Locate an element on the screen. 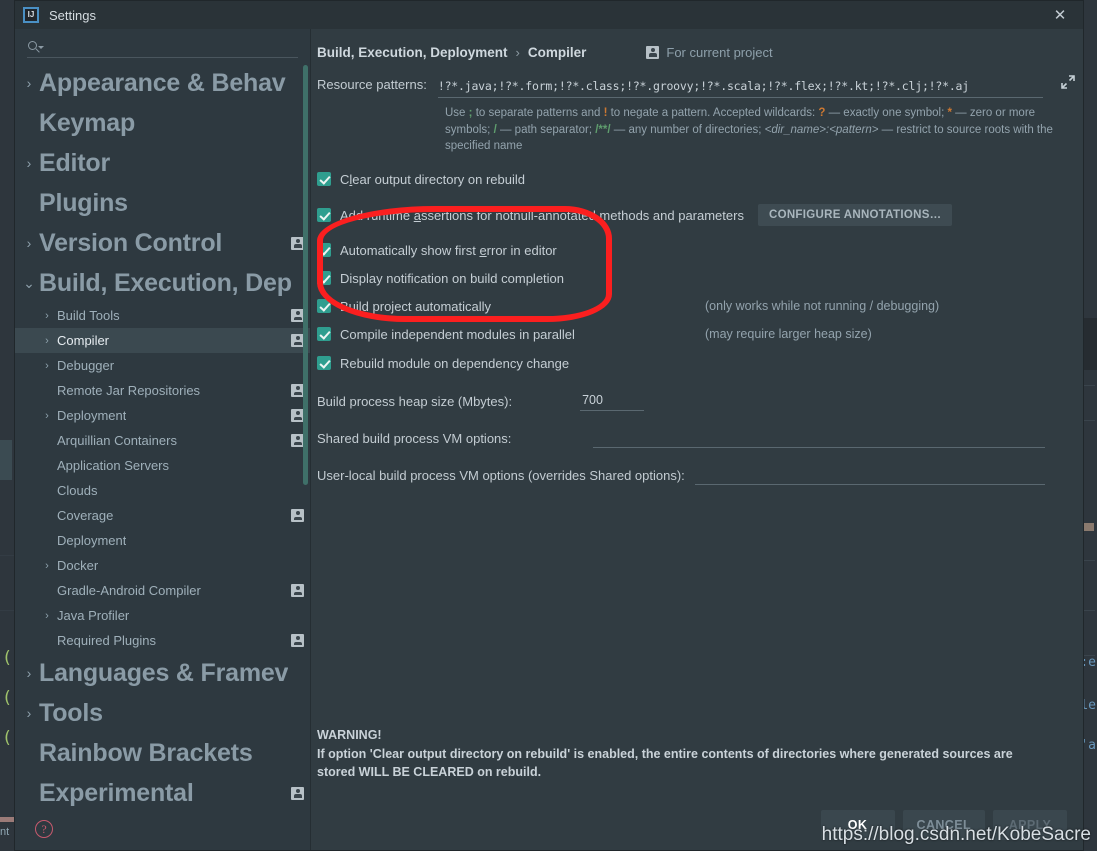 The width and height of the screenshot is (1097, 851). resource-patterns-input is located at coordinates (740, 88).